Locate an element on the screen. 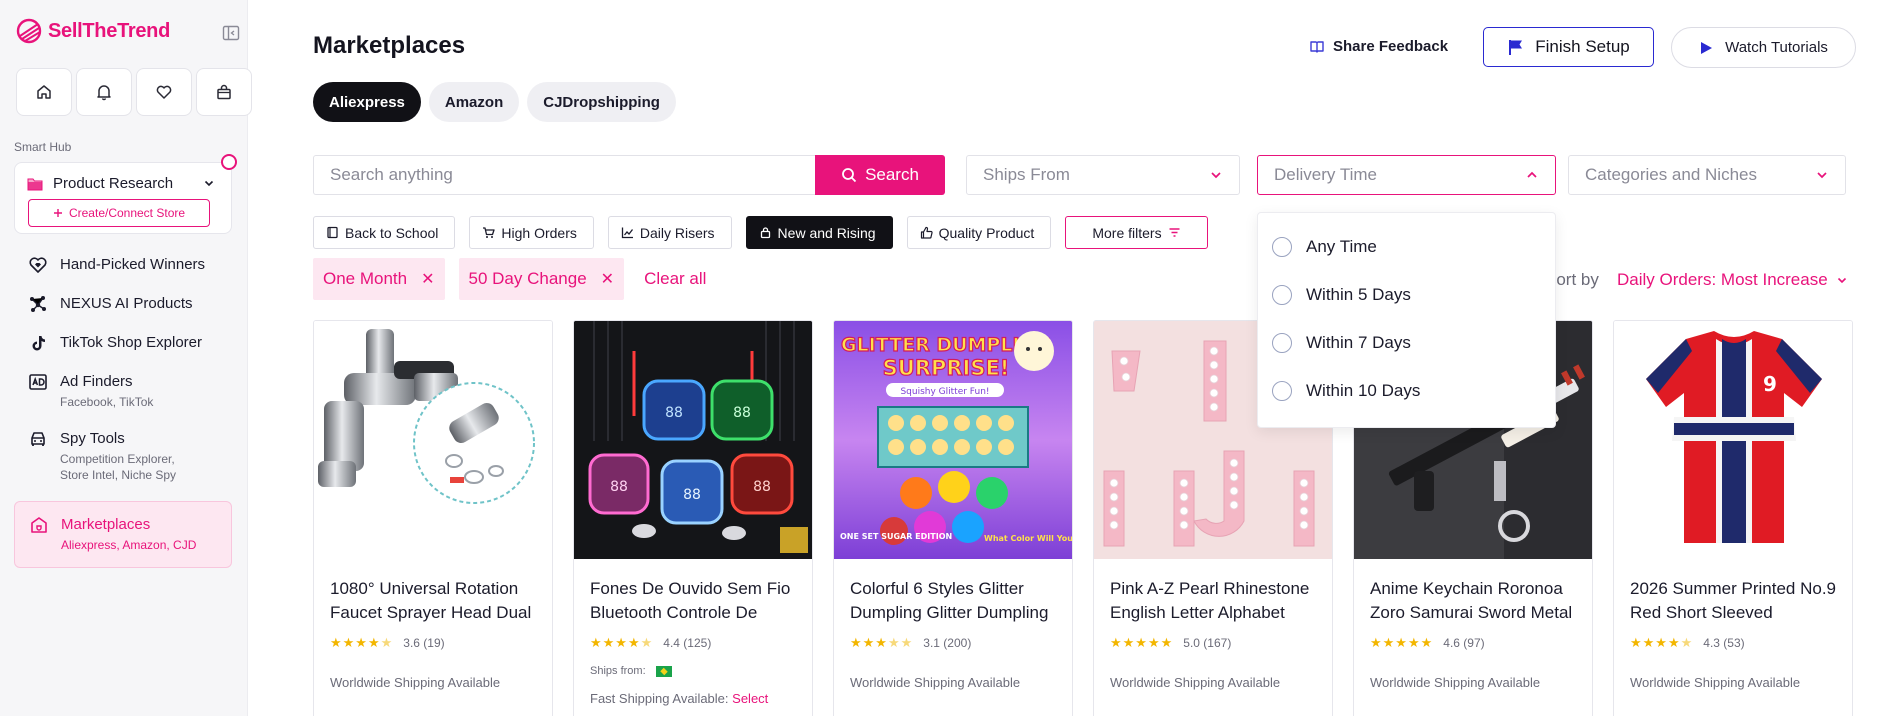 This screenshot has width=1888, height=716. chip-new-and-rising: New and Rising is located at coordinates (819, 232).